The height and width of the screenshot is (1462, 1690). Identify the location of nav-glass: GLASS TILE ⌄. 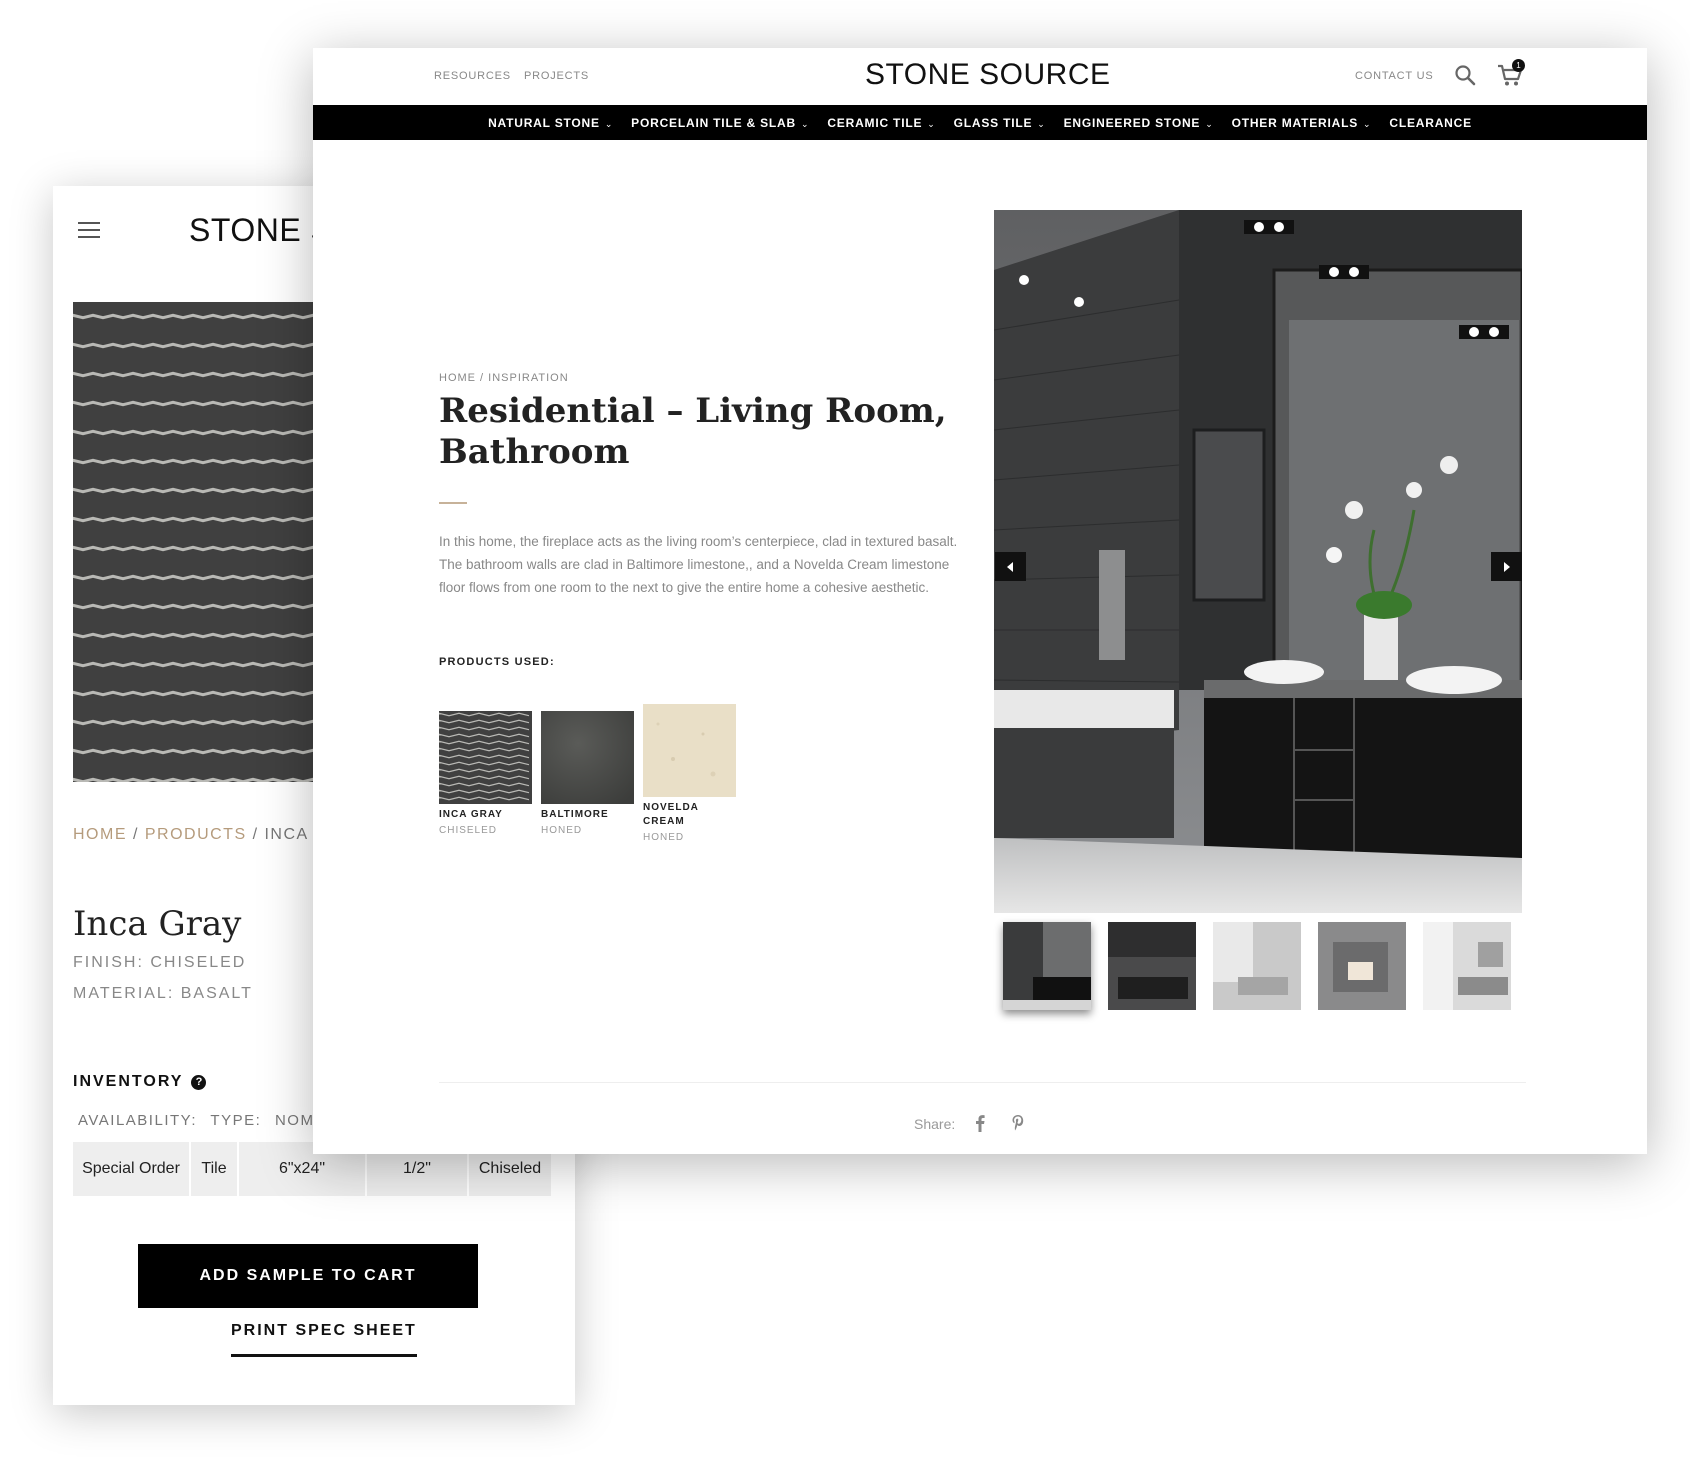
(1000, 123).